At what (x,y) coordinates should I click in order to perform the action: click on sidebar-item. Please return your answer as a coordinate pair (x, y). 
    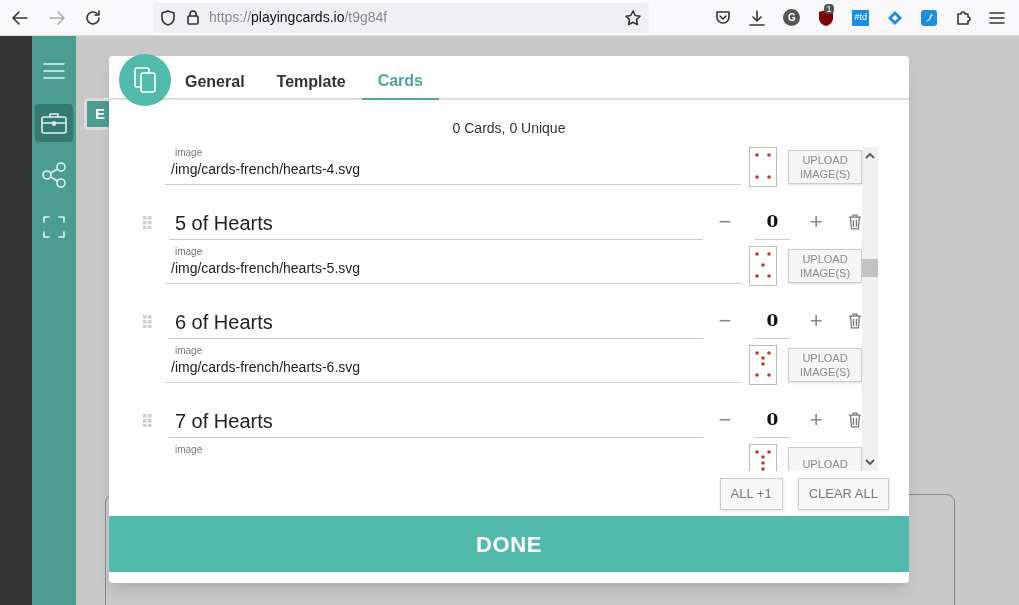
    Looking at the image, I should click on (54, 123).